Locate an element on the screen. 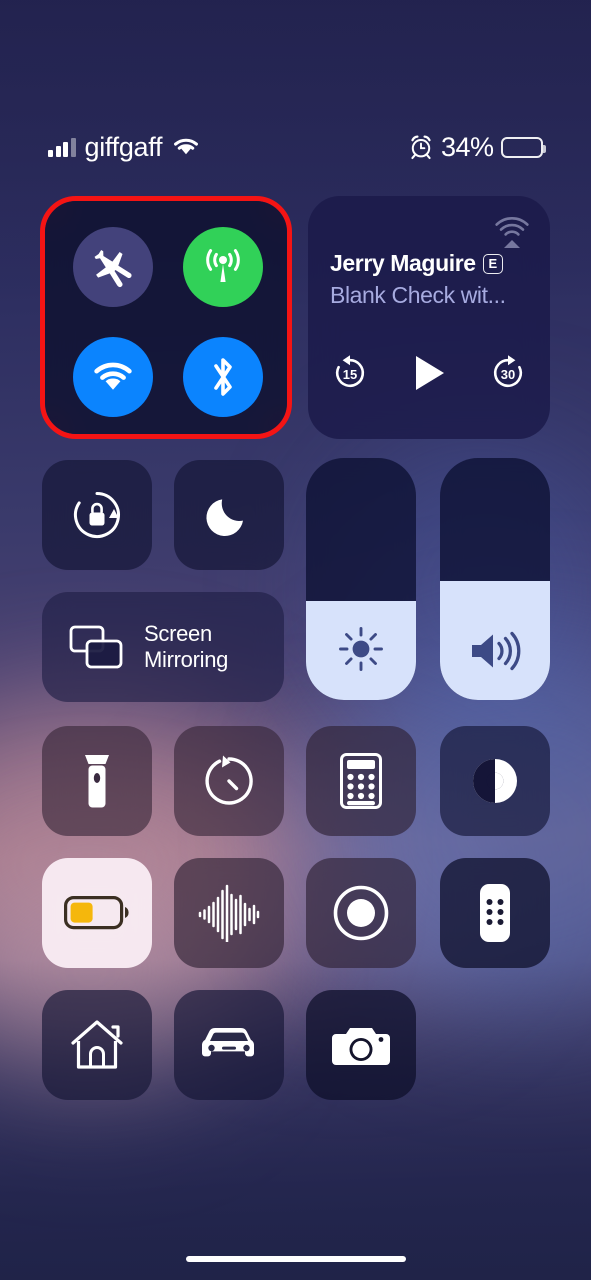 The width and height of the screenshot is (591, 1280). wifi-button is located at coordinates (113, 377).